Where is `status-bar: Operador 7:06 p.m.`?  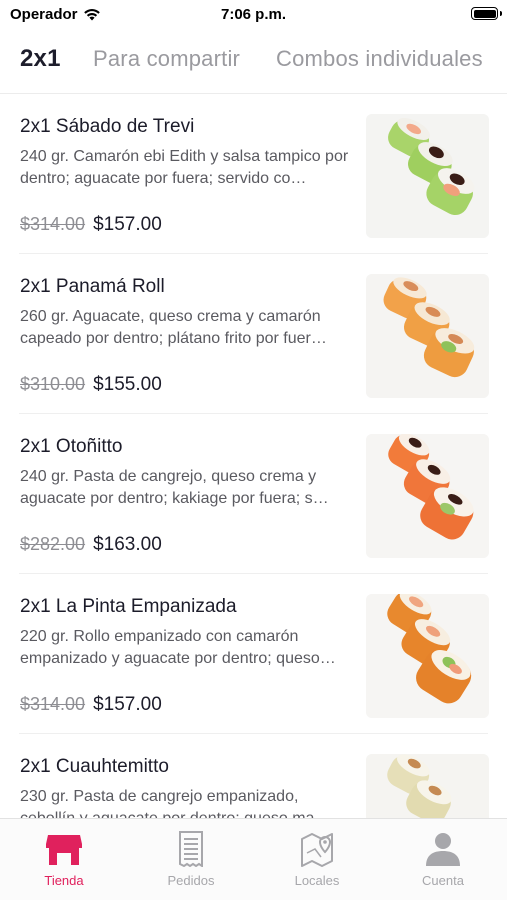
status-bar: Operador 7:06 p.m. is located at coordinates (253, 15).